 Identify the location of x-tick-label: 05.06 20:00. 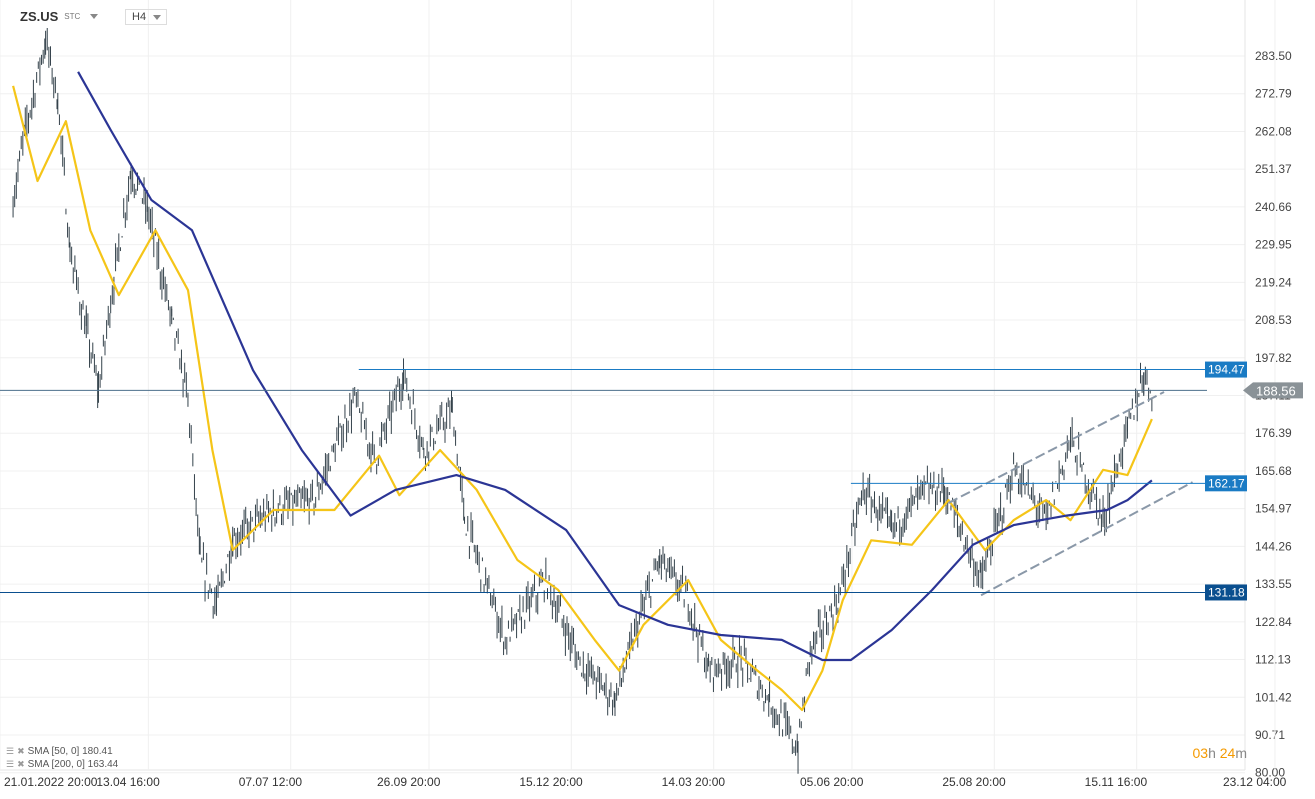
(832, 782).